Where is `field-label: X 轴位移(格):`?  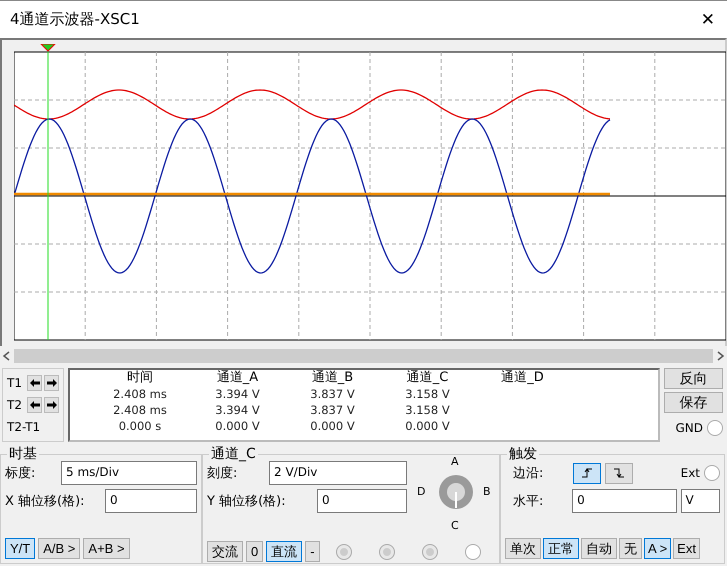
field-label: X 轴位移(格): is located at coordinates (45, 501).